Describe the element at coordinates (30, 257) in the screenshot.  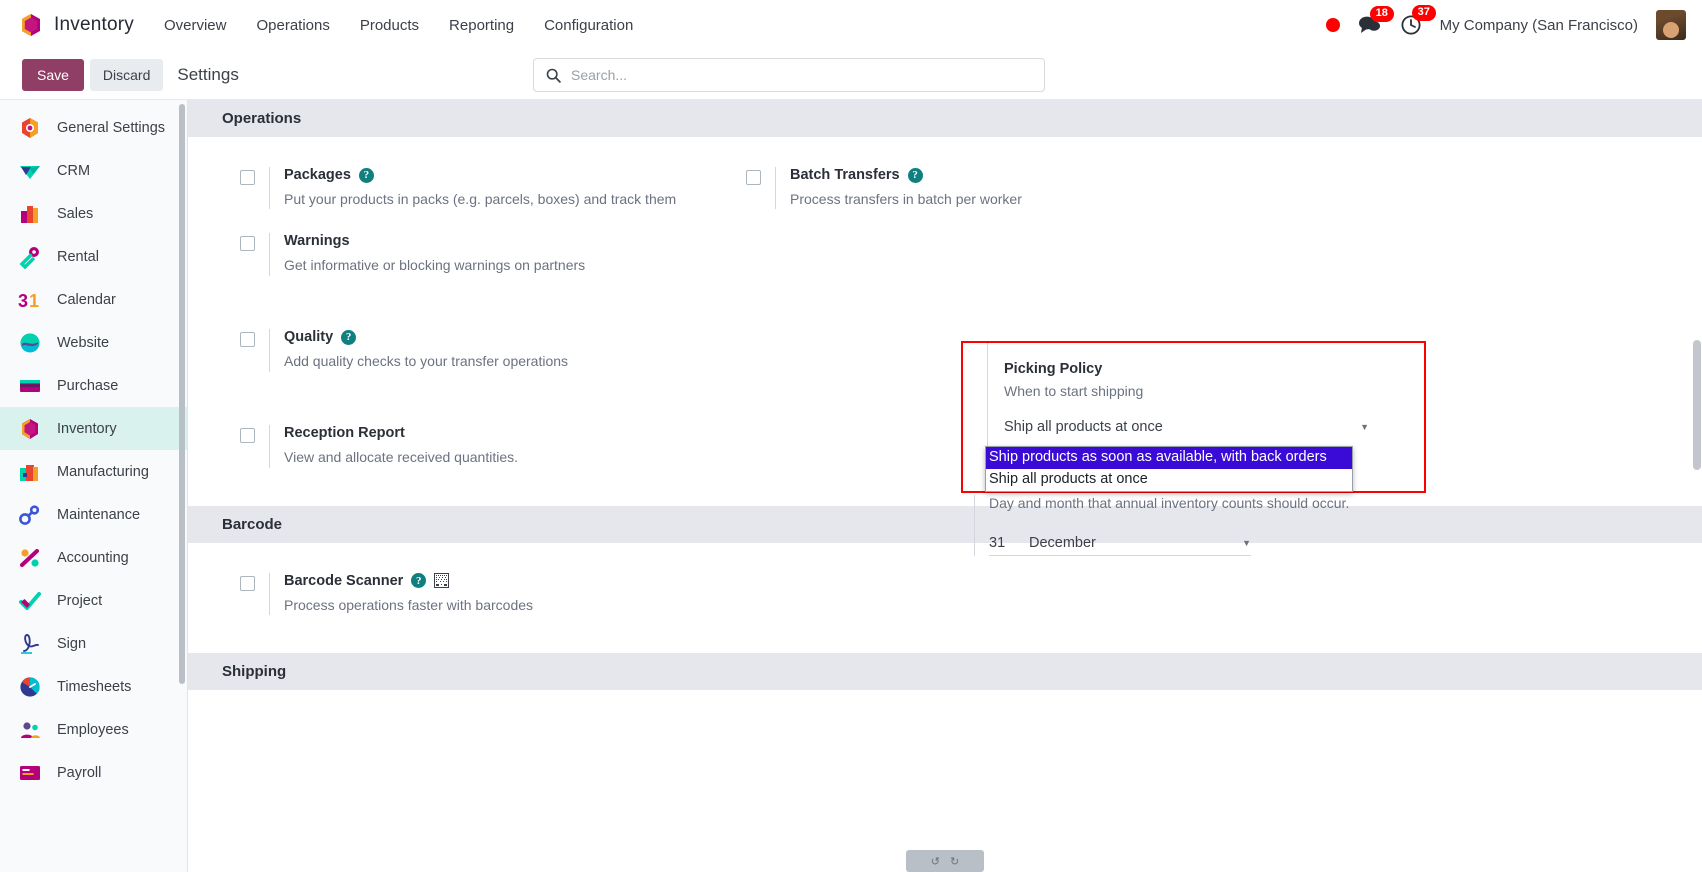
I see `rental-key-icon` at that location.